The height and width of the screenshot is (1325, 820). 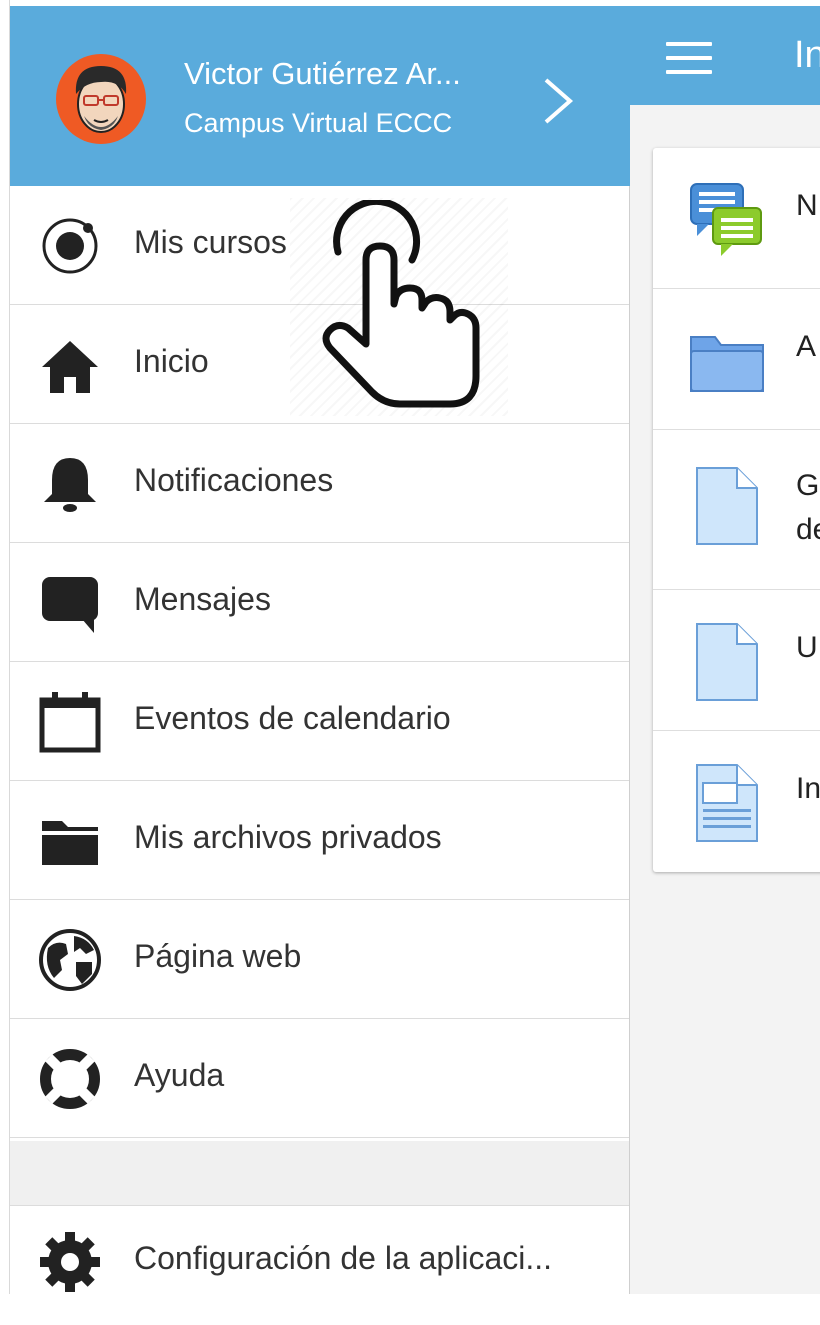 I want to click on list-item: In, so click(x=736, y=801).